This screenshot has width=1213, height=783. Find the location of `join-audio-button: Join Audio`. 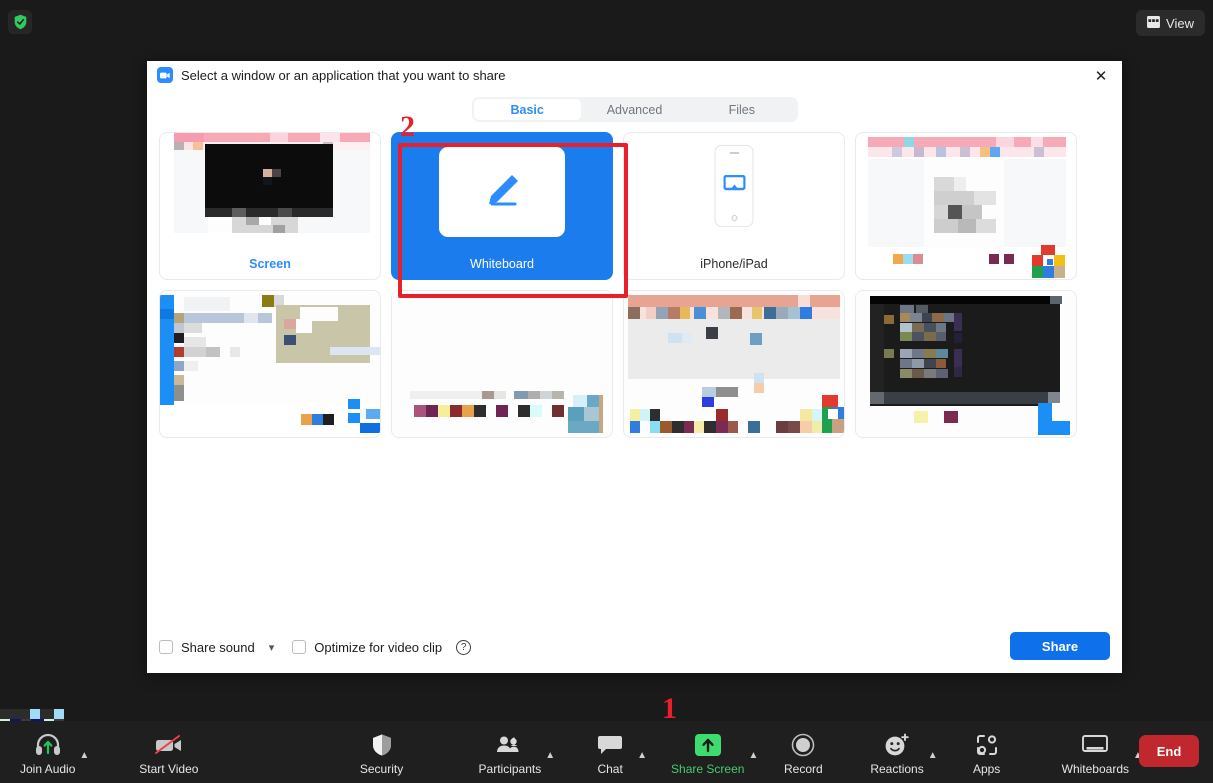

join-audio-button: Join Audio is located at coordinates (47, 752).